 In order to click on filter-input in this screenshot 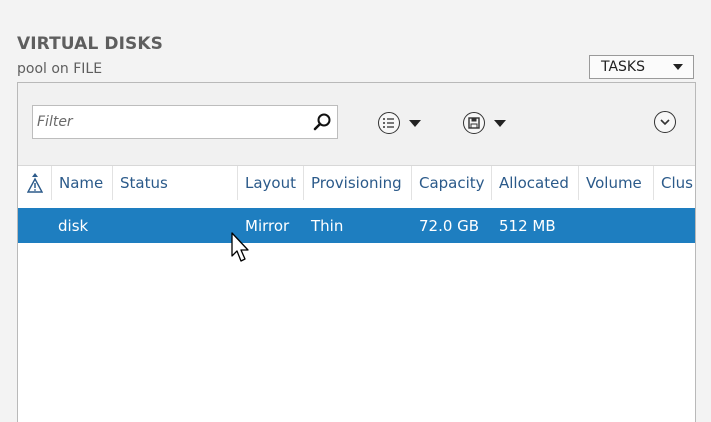, I will do `click(171, 122)`.